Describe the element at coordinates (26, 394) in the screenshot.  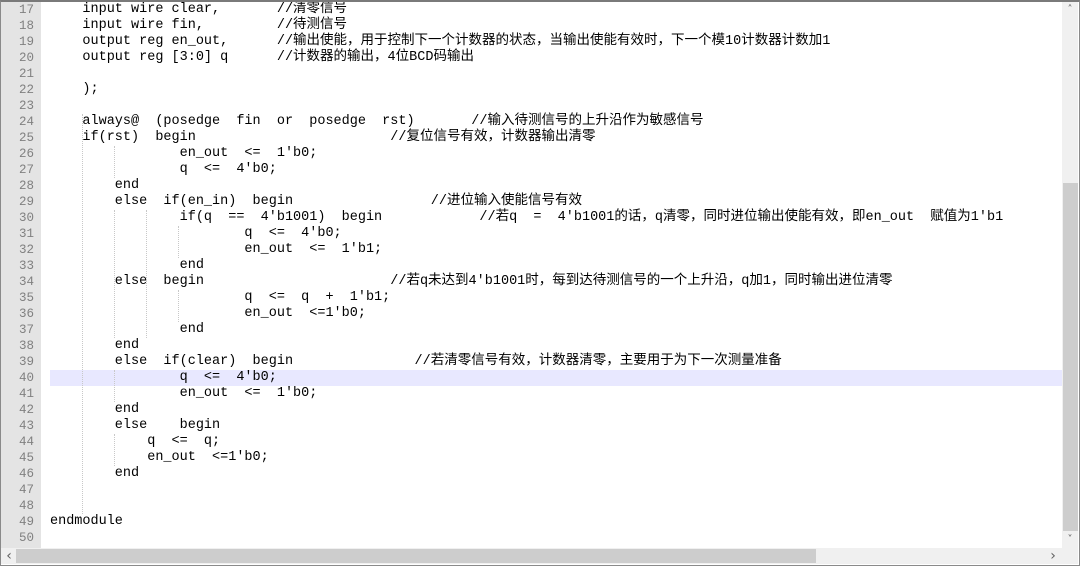
I see `line-number: 41` at that location.